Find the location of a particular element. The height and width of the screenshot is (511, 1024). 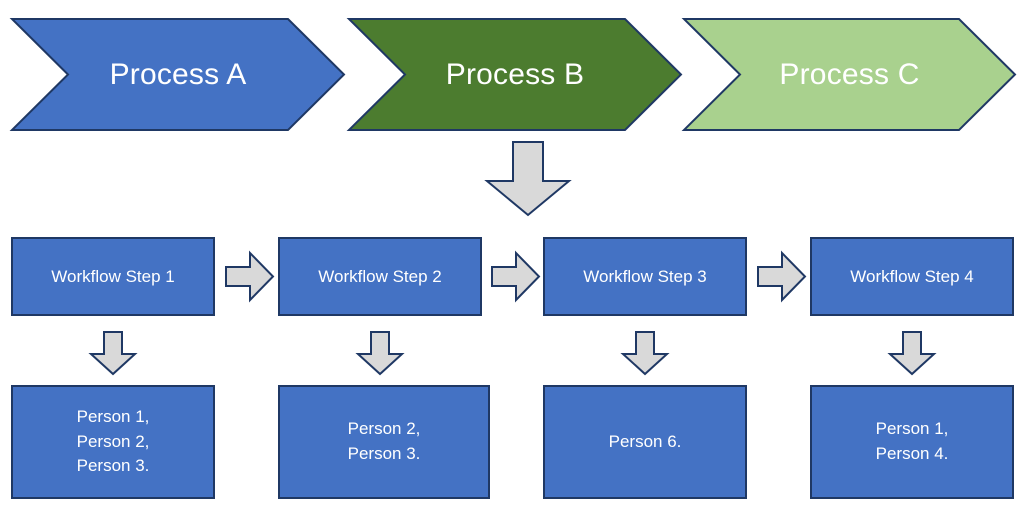

process-chevron-c: Process C is located at coordinates (849, 74).